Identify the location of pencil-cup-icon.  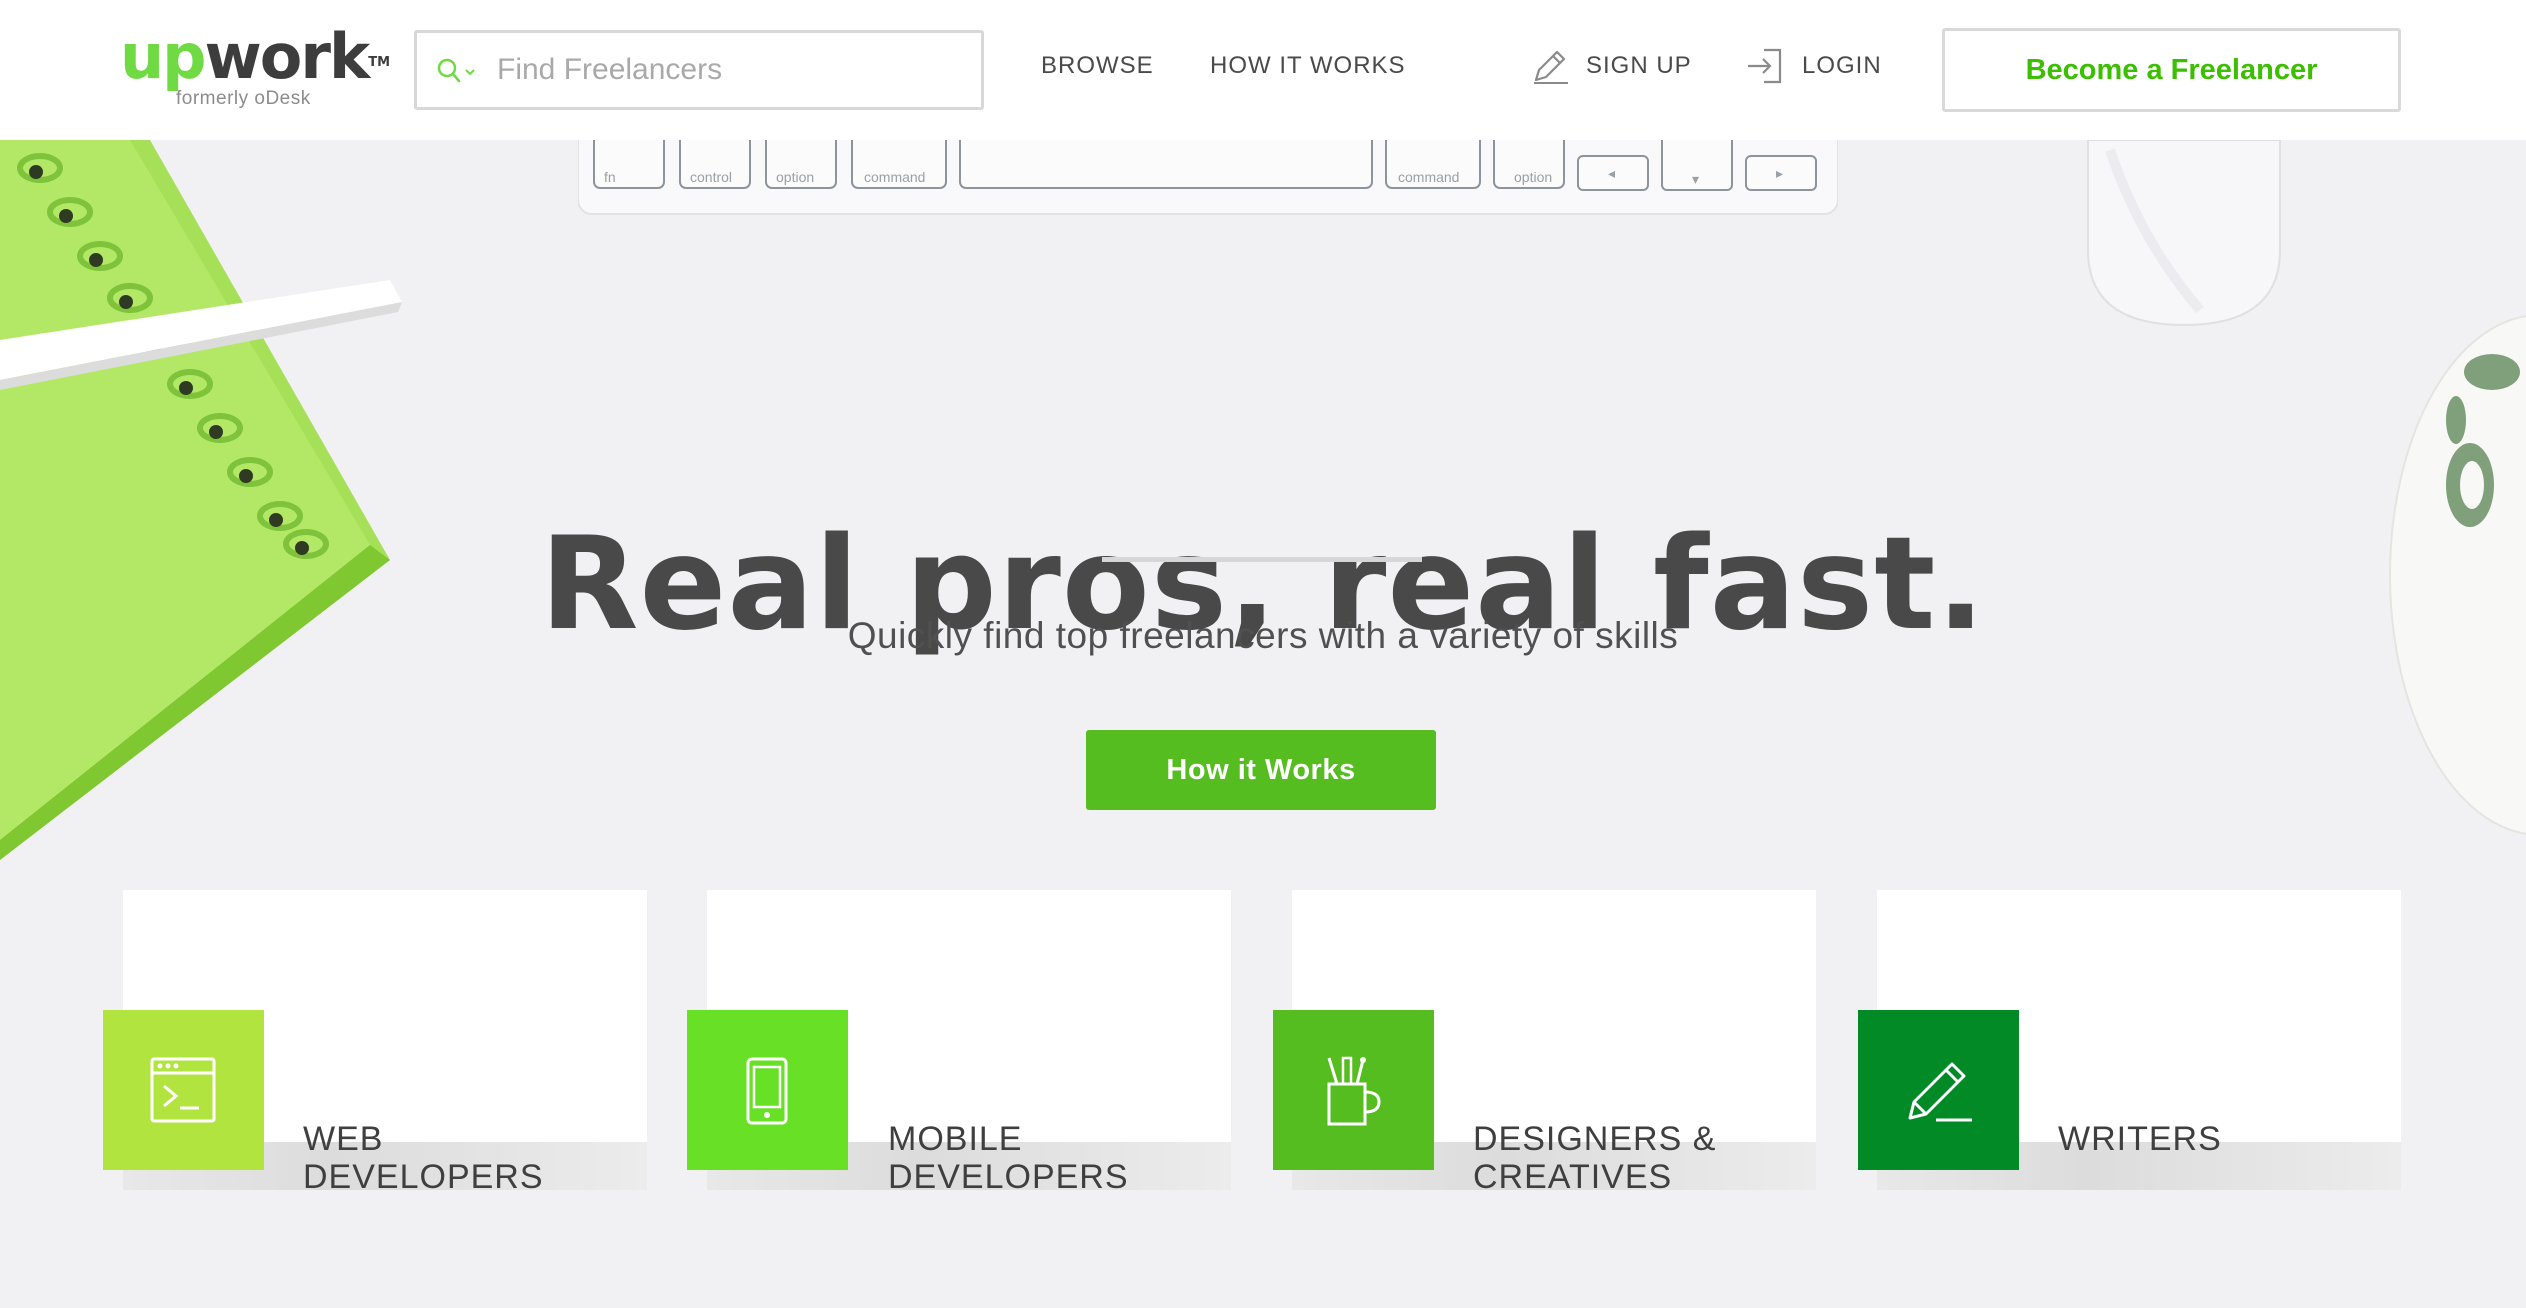
(1354, 1091).